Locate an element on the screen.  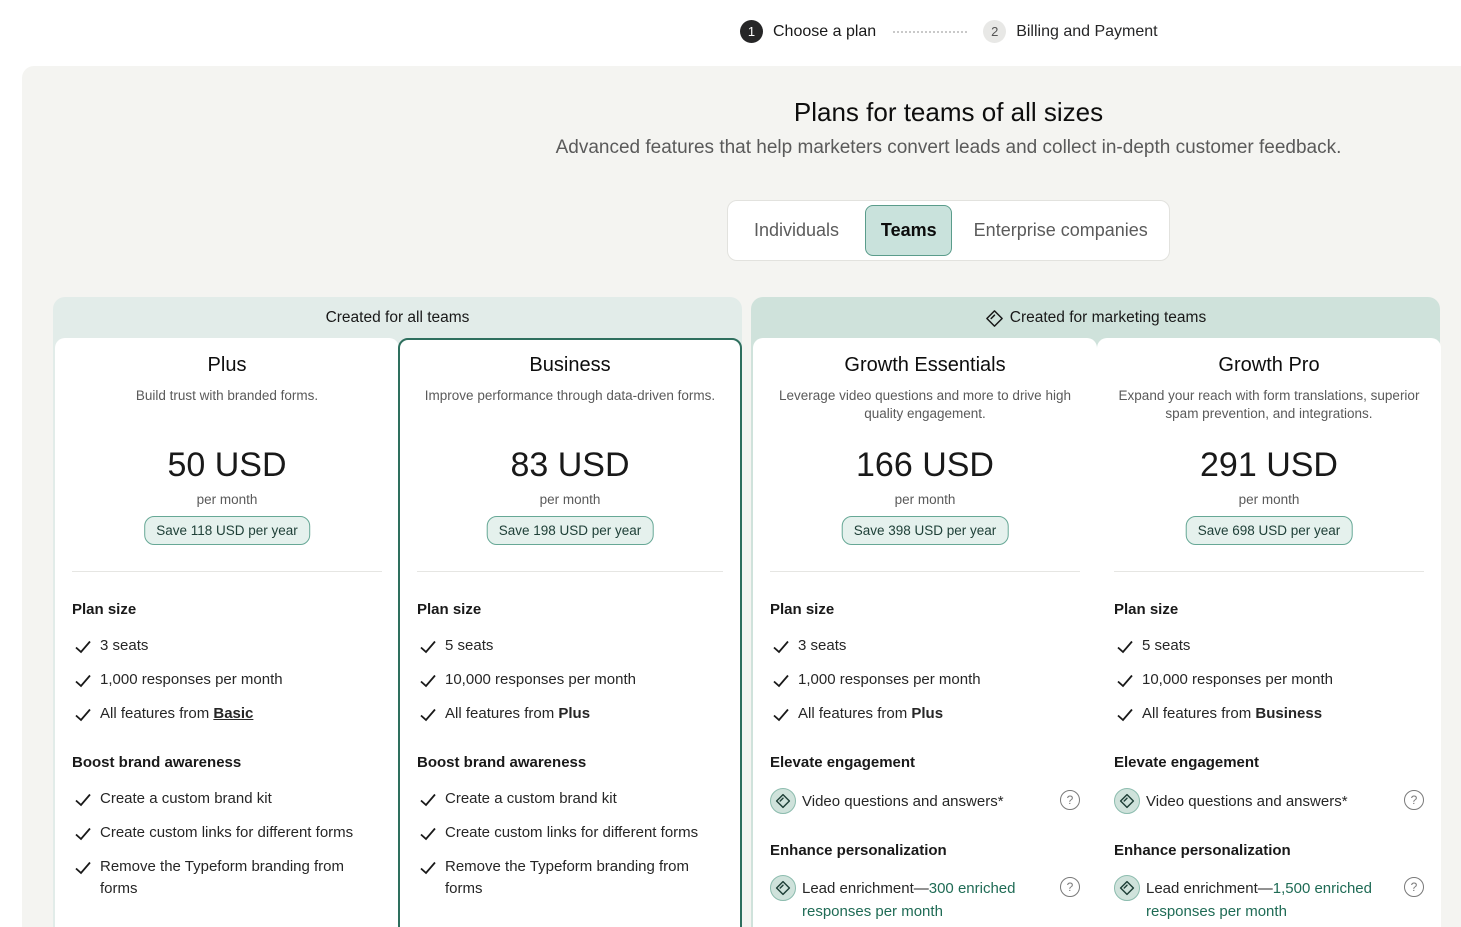
feature-all-features: All features from Basic is located at coordinates (227, 714).